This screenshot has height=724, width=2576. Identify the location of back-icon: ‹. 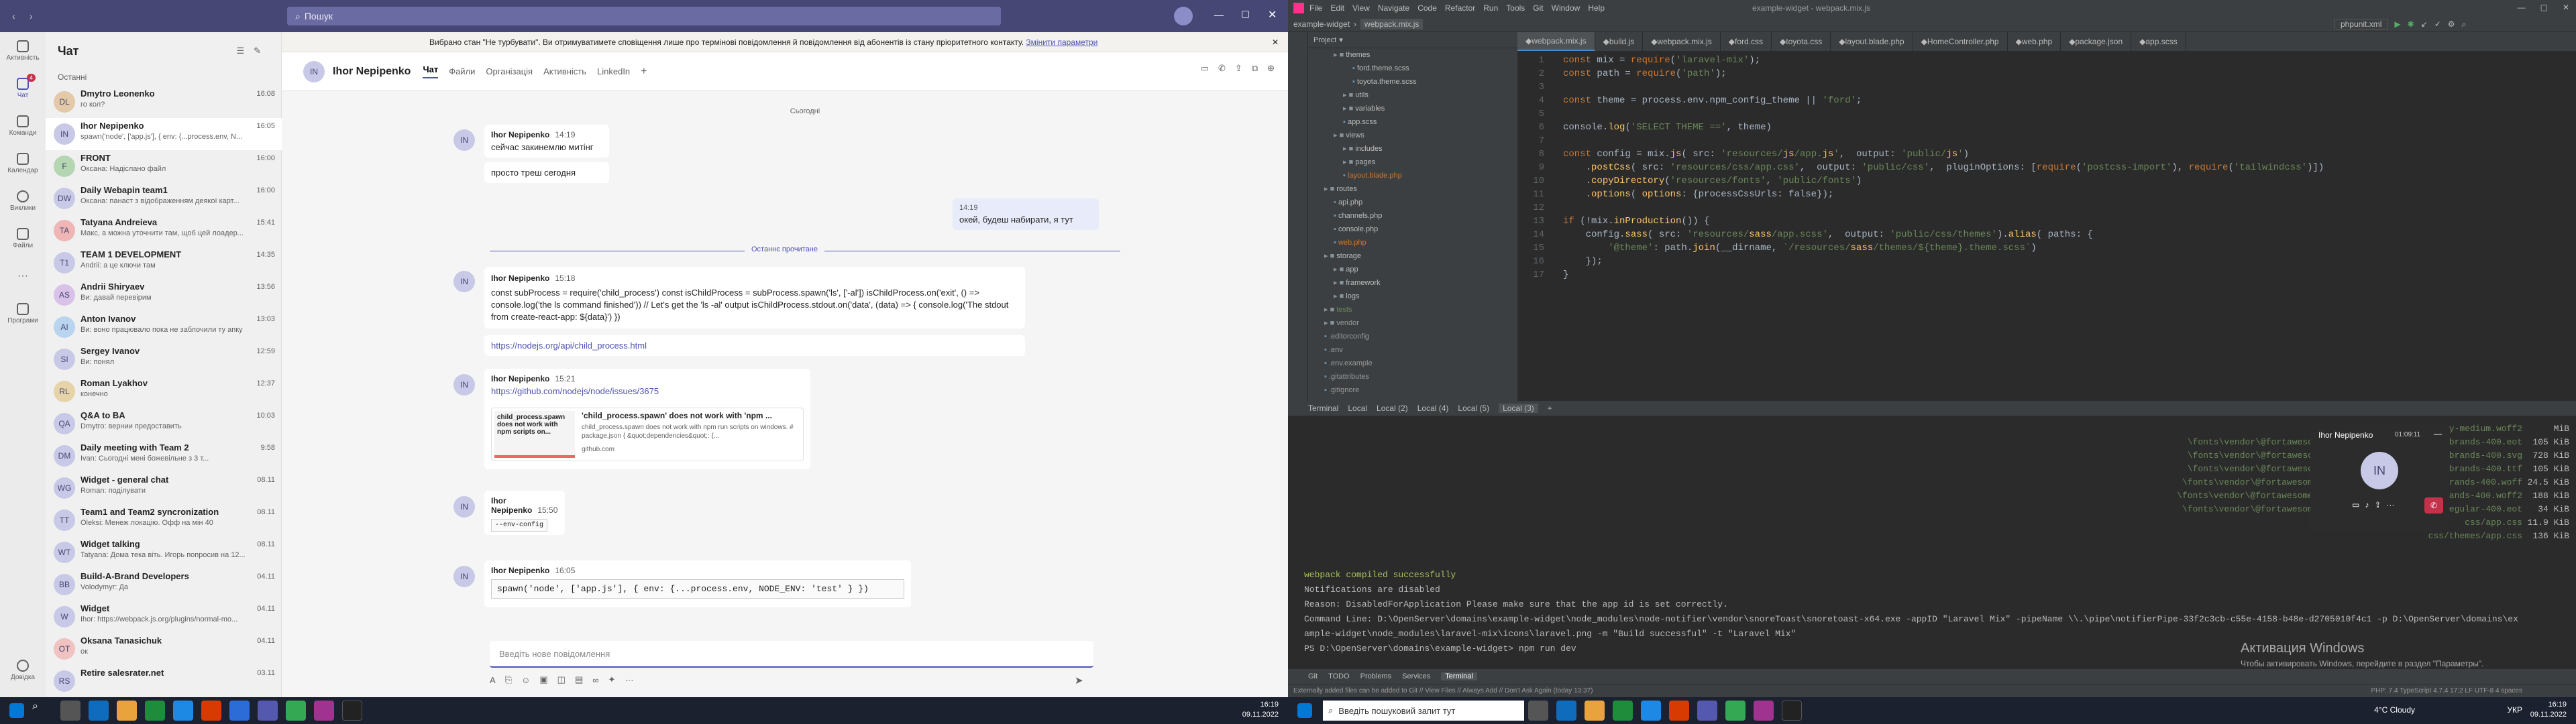
(13, 16).